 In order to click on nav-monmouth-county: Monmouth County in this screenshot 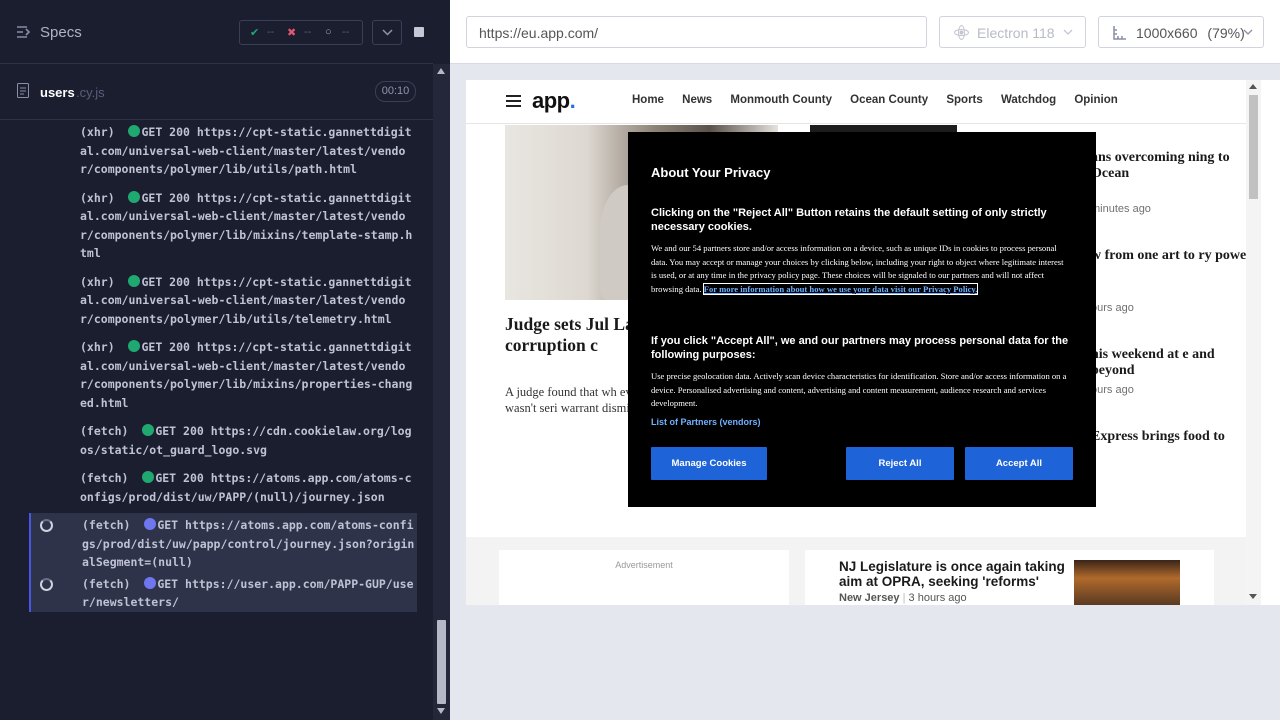, I will do `click(781, 100)`.